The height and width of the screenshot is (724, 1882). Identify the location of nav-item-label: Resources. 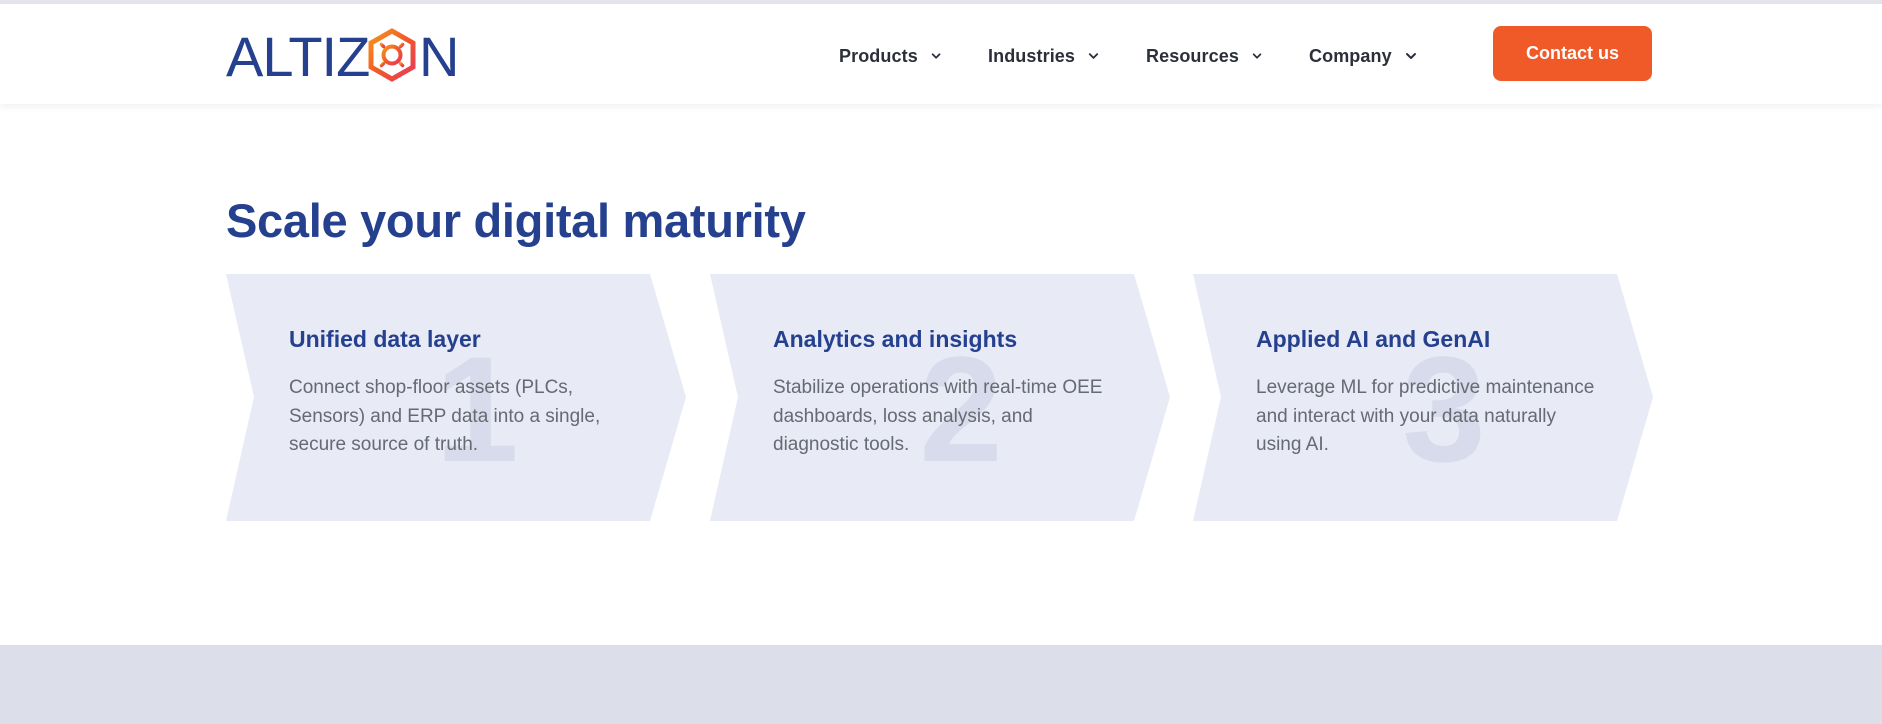
(1192, 55).